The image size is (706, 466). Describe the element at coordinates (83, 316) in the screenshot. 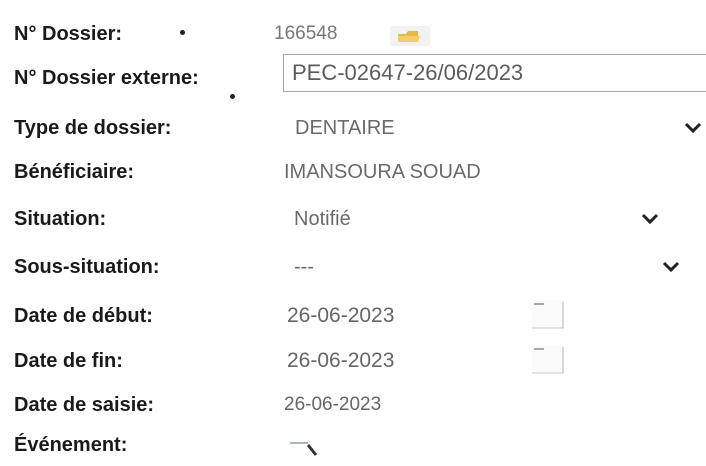

I see `date-debut-label: Date de début:` at that location.